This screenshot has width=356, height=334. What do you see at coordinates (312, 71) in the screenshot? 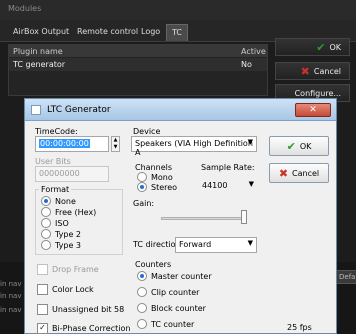
I see `modules-cancel-button: ✖ Cancel` at bounding box center [312, 71].